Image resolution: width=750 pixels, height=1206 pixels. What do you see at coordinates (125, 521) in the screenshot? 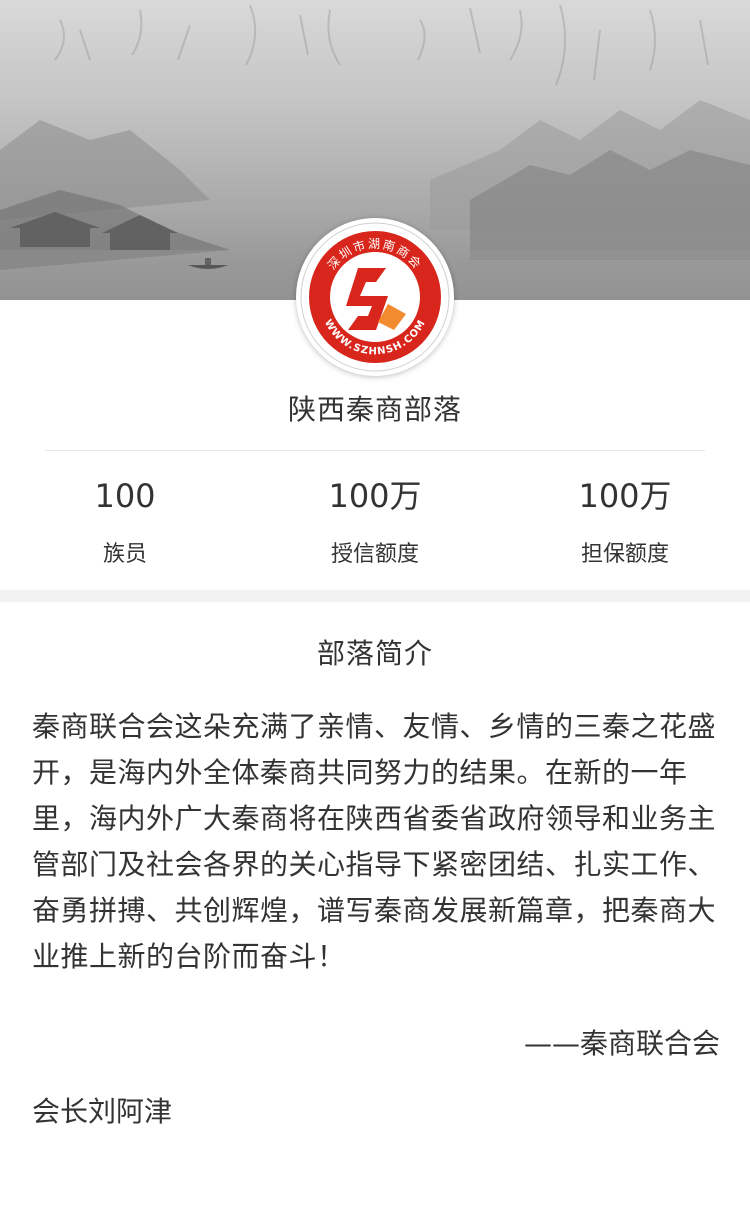
I see `stat-members: 100 族员` at bounding box center [125, 521].